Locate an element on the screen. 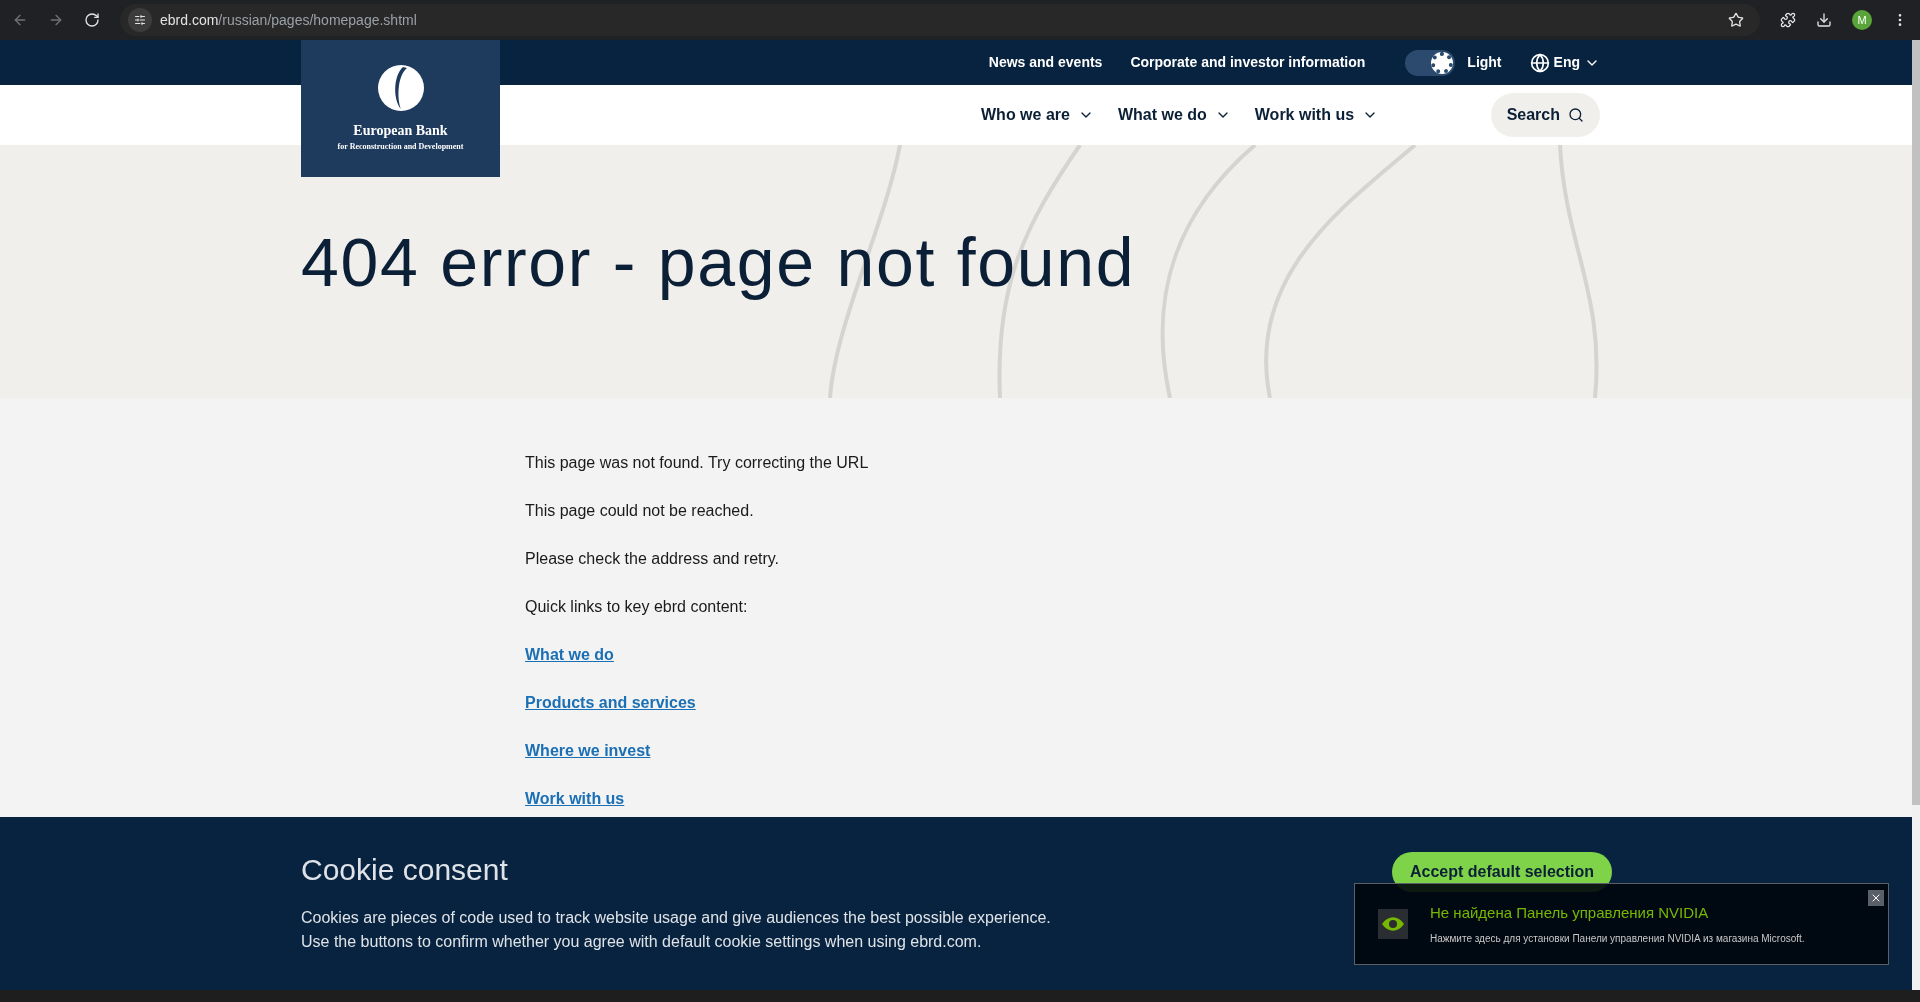 The width and height of the screenshot is (1920, 1002). nav-menu-item: Who we are is located at coordinates (1037, 115).